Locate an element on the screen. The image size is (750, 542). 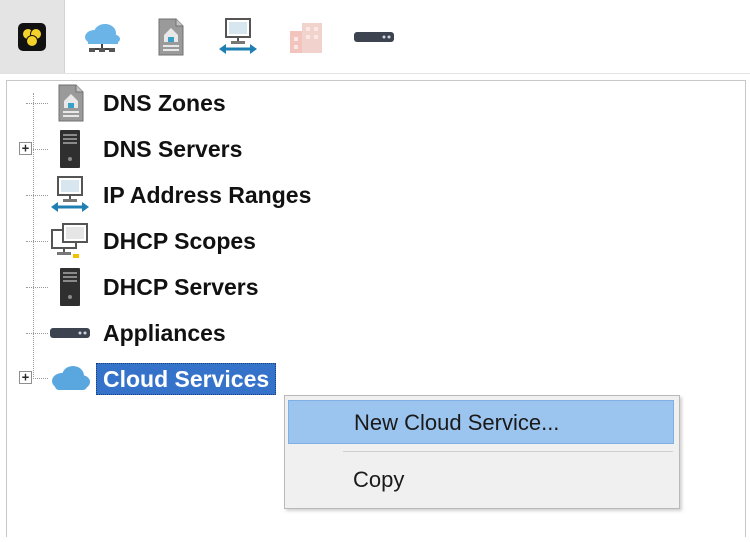
tree-item-label: Appliances is located at coordinates (164, 333).